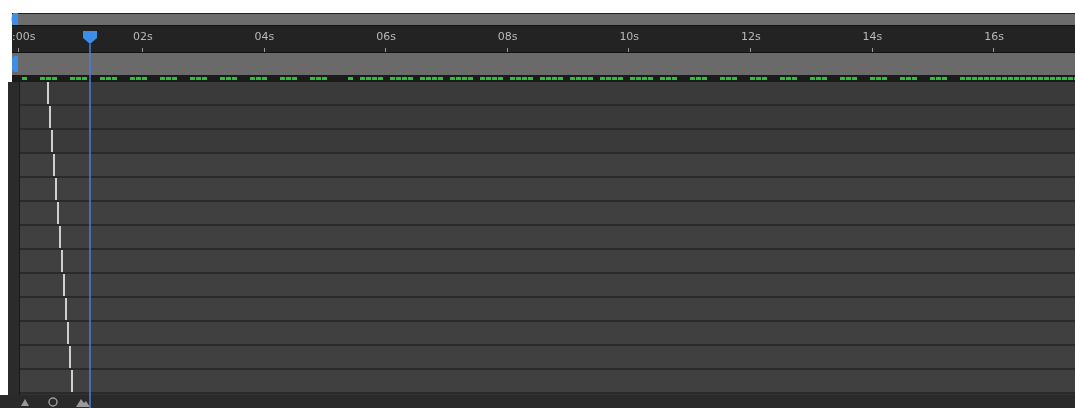  What do you see at coordinates (15, 64) in the screenshot?
I see `work-area-handle` at bounding box center [15, 64].